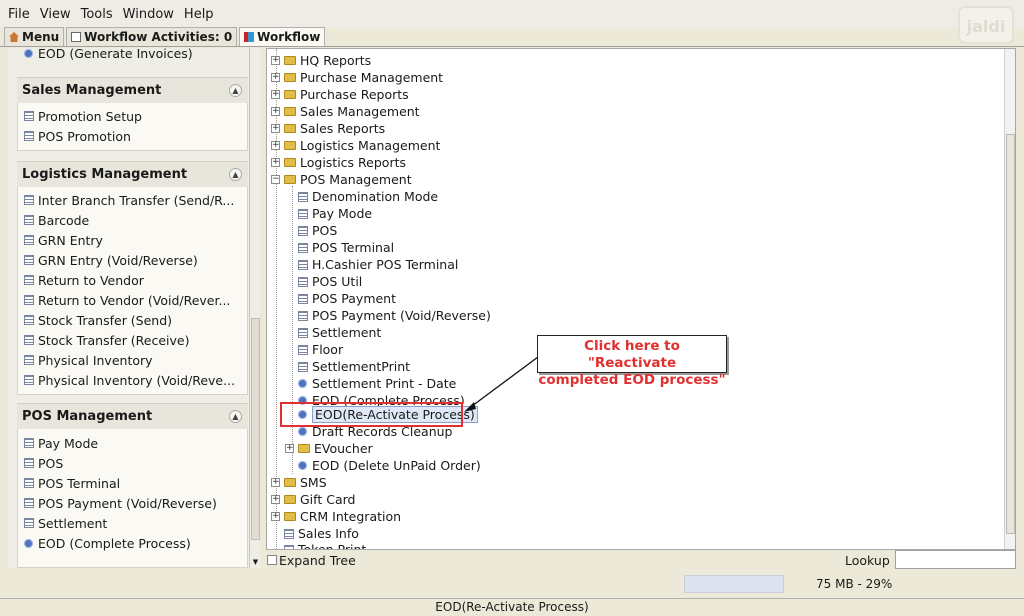 The image size is (1024, 616). What do you see at coordinates (134, 55) in the screenshot?
I see `list-item: EOD (Generate Invoices)` at bounding box center [134, 55].